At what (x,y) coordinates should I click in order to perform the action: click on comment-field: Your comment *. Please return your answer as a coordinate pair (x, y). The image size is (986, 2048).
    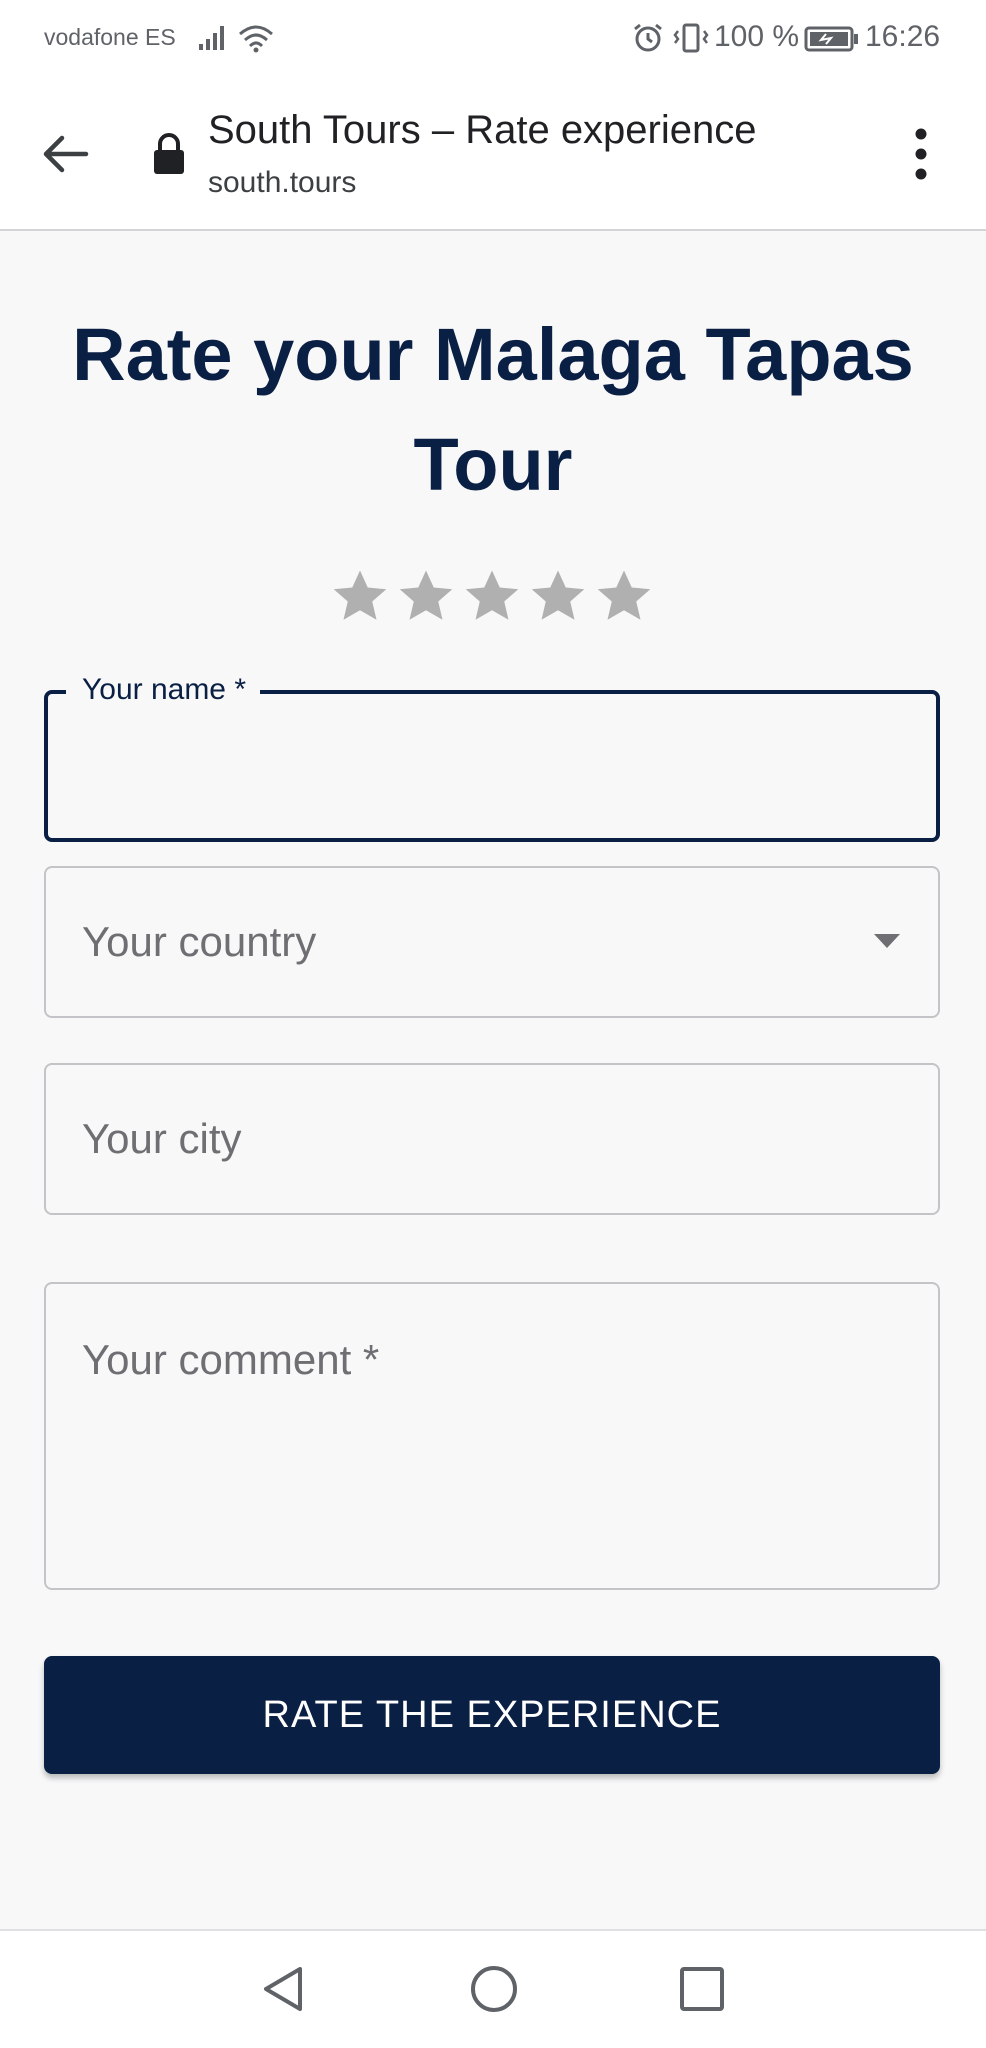
    Looking at the image, I should click on (492, 1436).